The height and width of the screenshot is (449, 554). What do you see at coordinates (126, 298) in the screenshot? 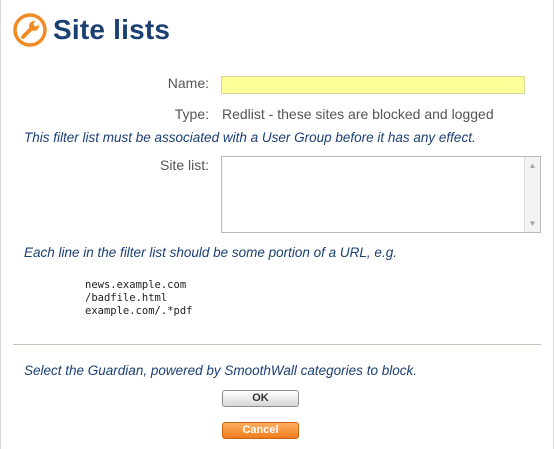
I see `example-line: /badfile.html` at bounding box center [126, 298].